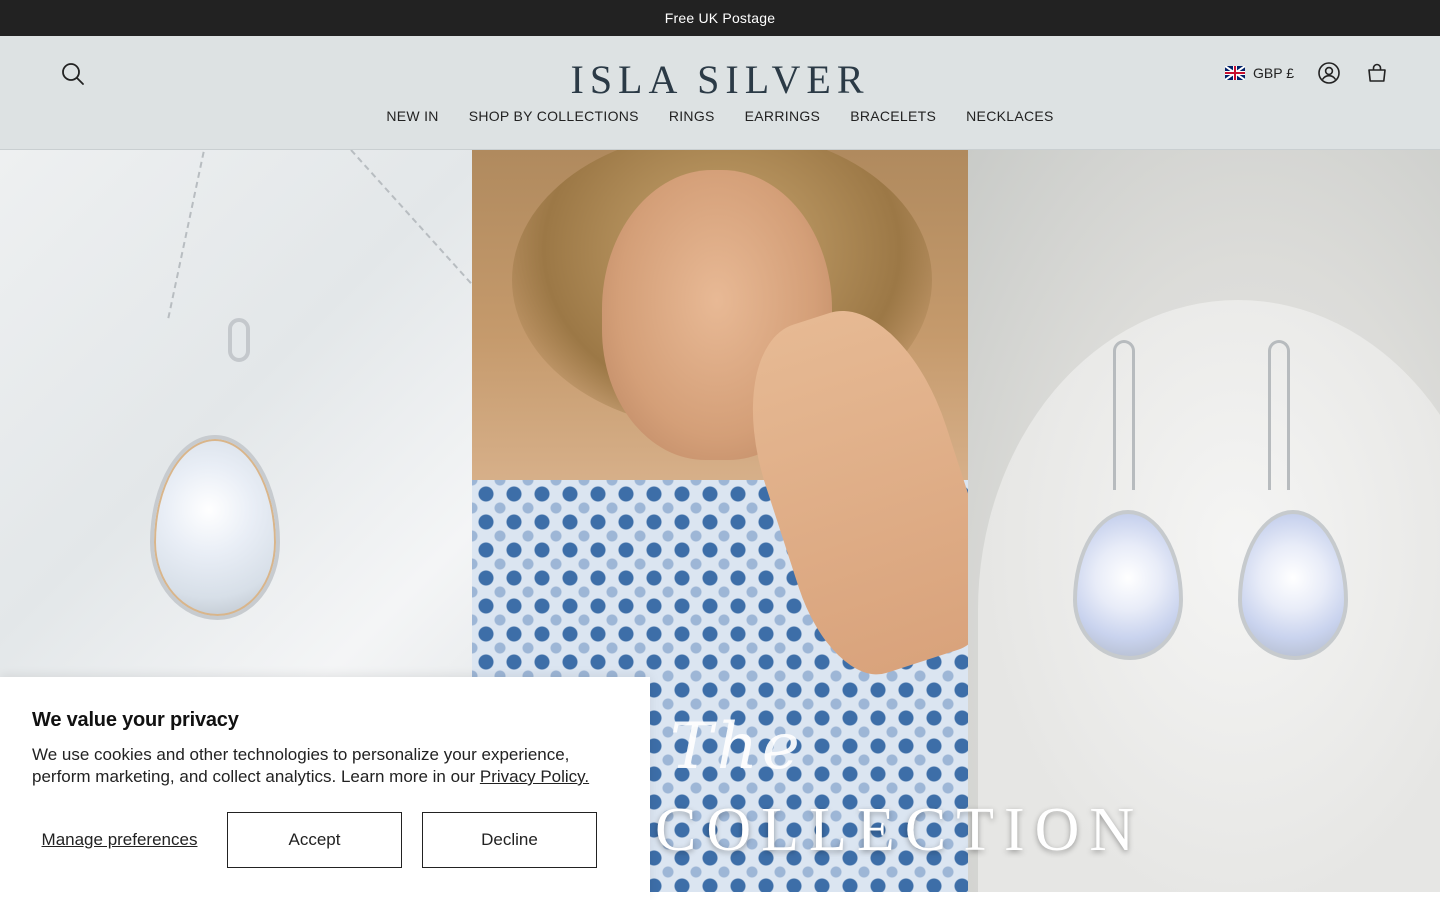 The image size is (1440, 900). What do you see at coordinates (719, 79) in the screenshot?
I see `site-logo: ISLA SILVER` at bounding box center [719, 79].